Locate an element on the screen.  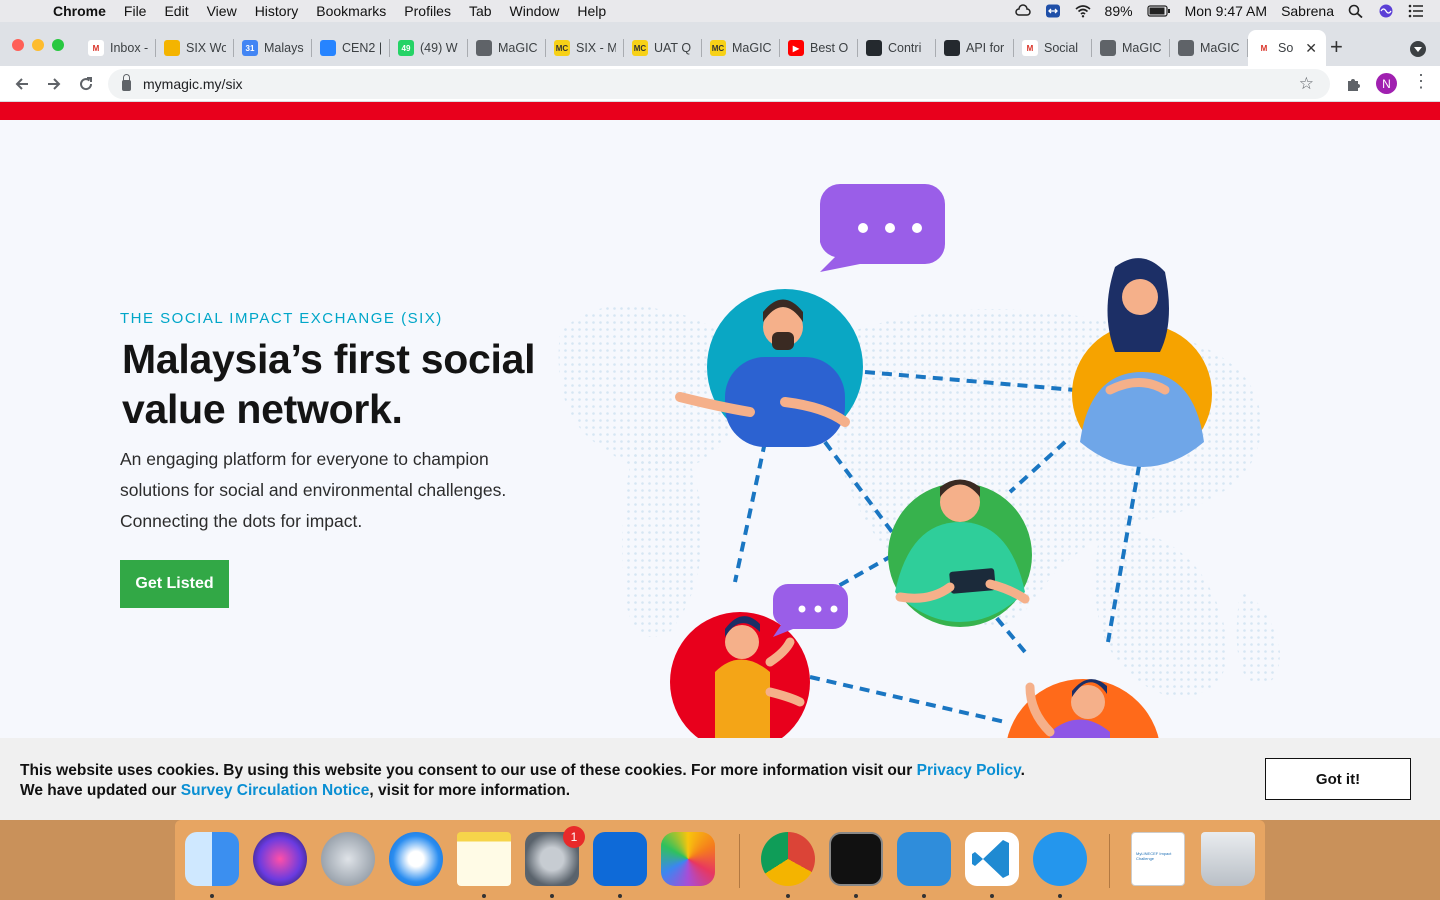
siri-icon is located at coordinates (1386, 11).